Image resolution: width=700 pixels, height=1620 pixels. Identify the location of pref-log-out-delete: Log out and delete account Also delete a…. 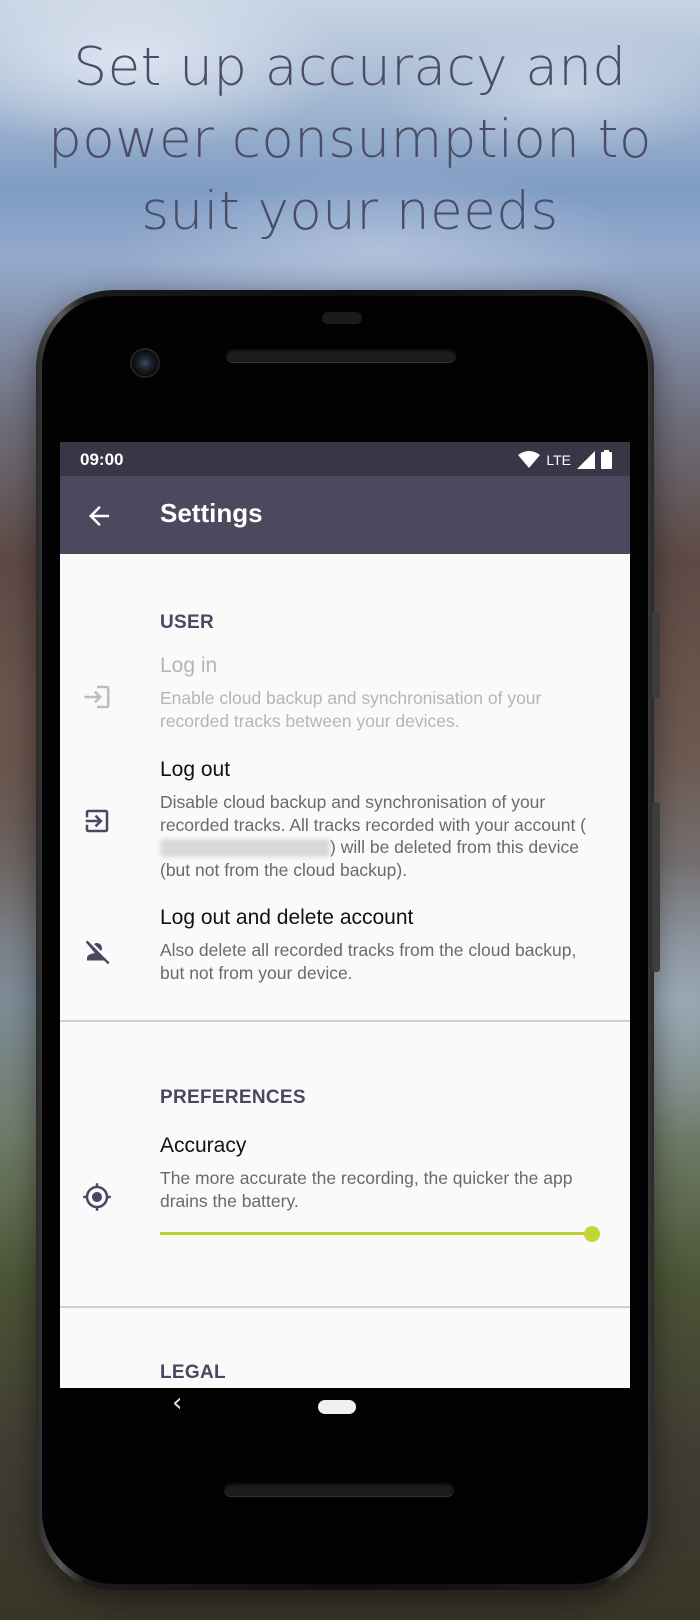
(345, 949).